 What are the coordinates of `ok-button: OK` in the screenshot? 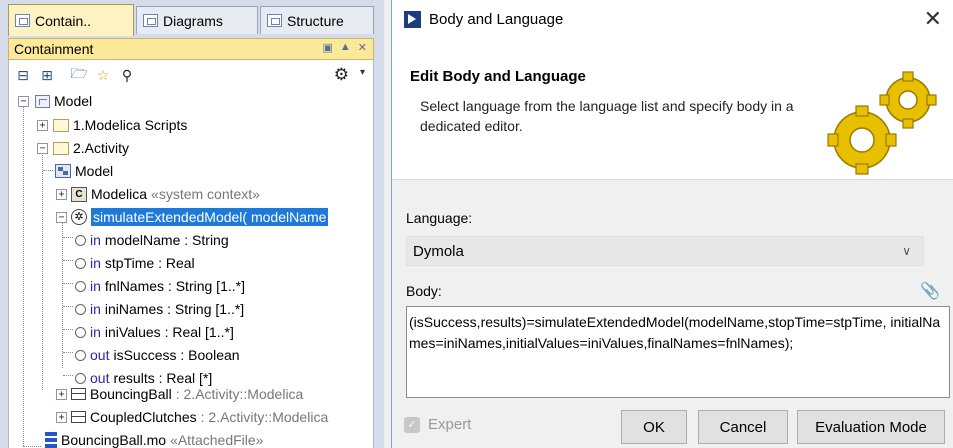 It's located at (654, 427).